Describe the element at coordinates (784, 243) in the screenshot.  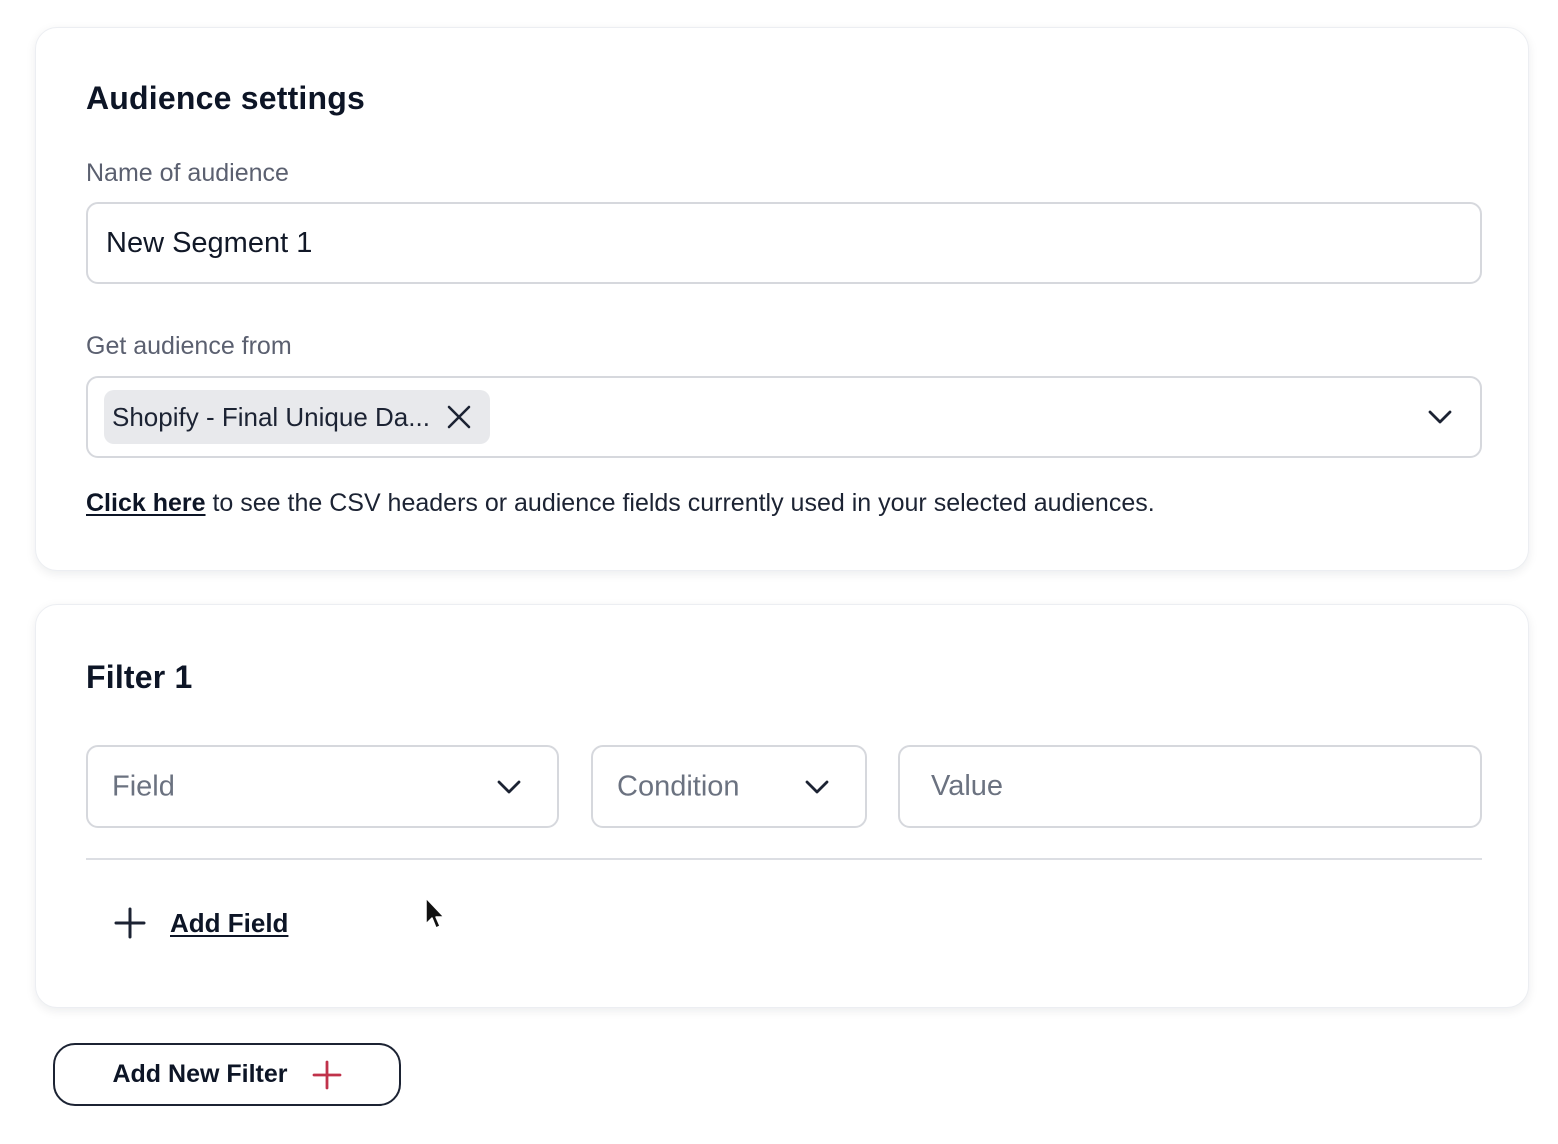
I see `audience-name-input` at that location.